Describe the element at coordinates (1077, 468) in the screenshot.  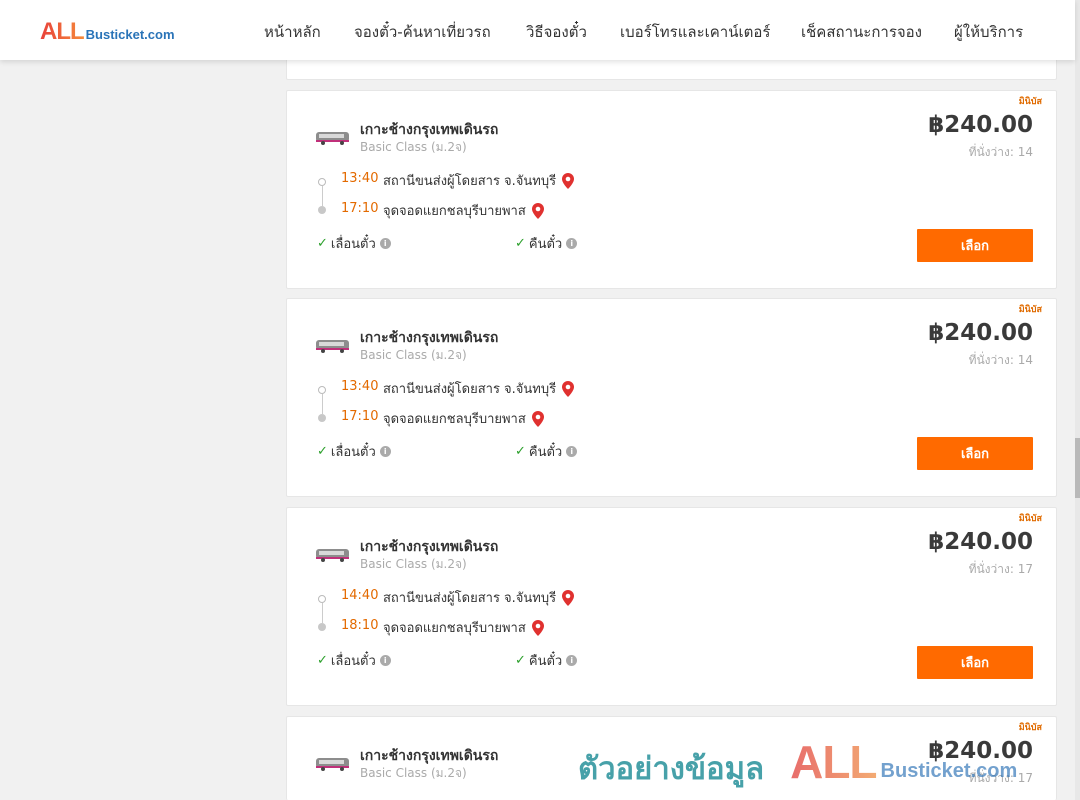
I see `scrollbar-thumb` at that location.